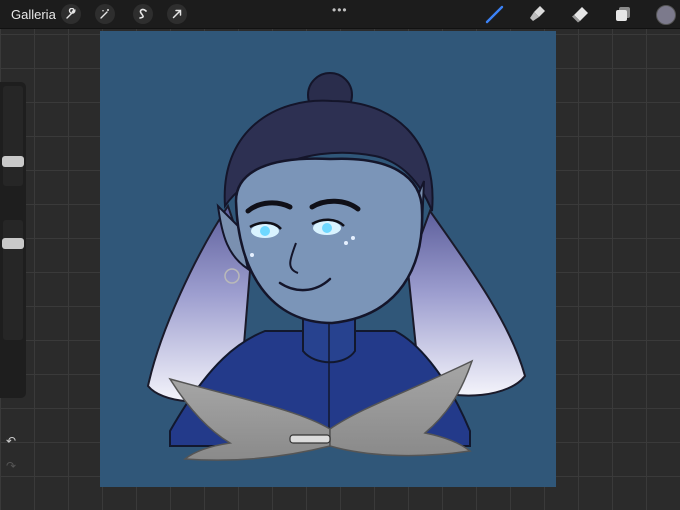  I want to click on top-toolbar: Galleria •••, so click(340, 14).